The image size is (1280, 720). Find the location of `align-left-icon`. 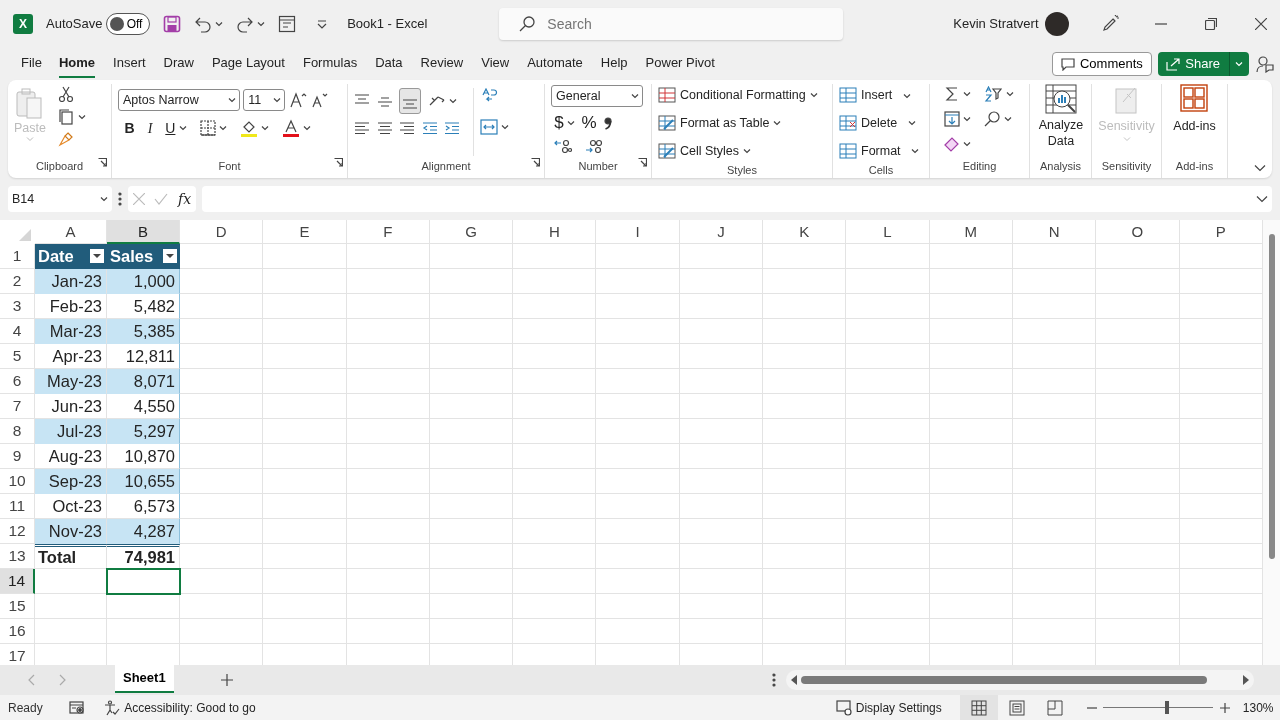

align-left-icon is located at coordinates (362, 128).